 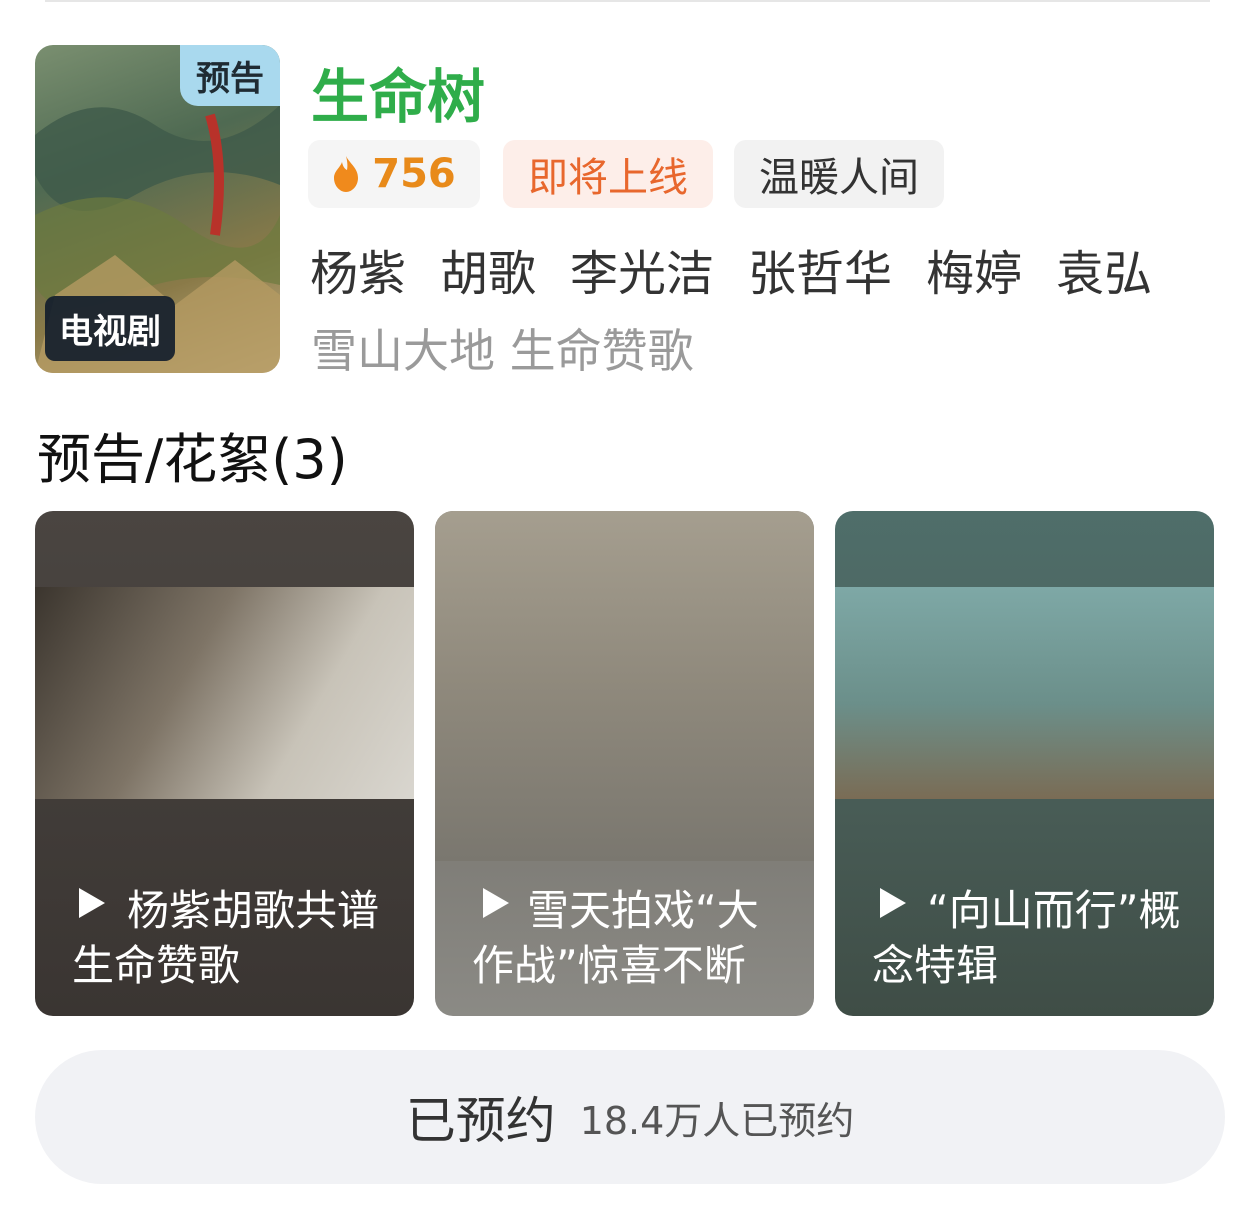 I want to click on show-poster: 预告 电视剧, so click(x=157, y=209).